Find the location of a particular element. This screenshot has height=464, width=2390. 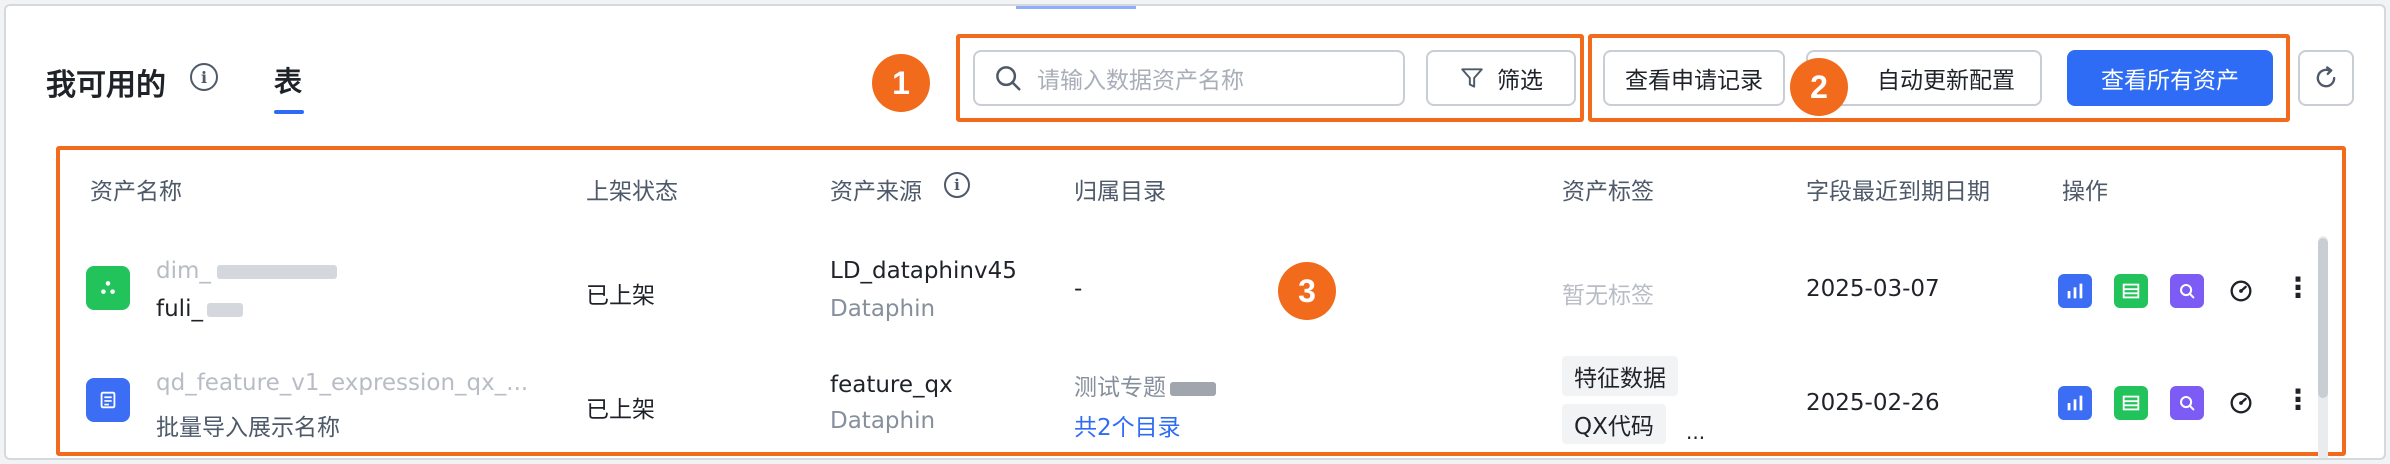

search-placeholder: 请输入数据资产名称 is located at coordinates (1140, 81).